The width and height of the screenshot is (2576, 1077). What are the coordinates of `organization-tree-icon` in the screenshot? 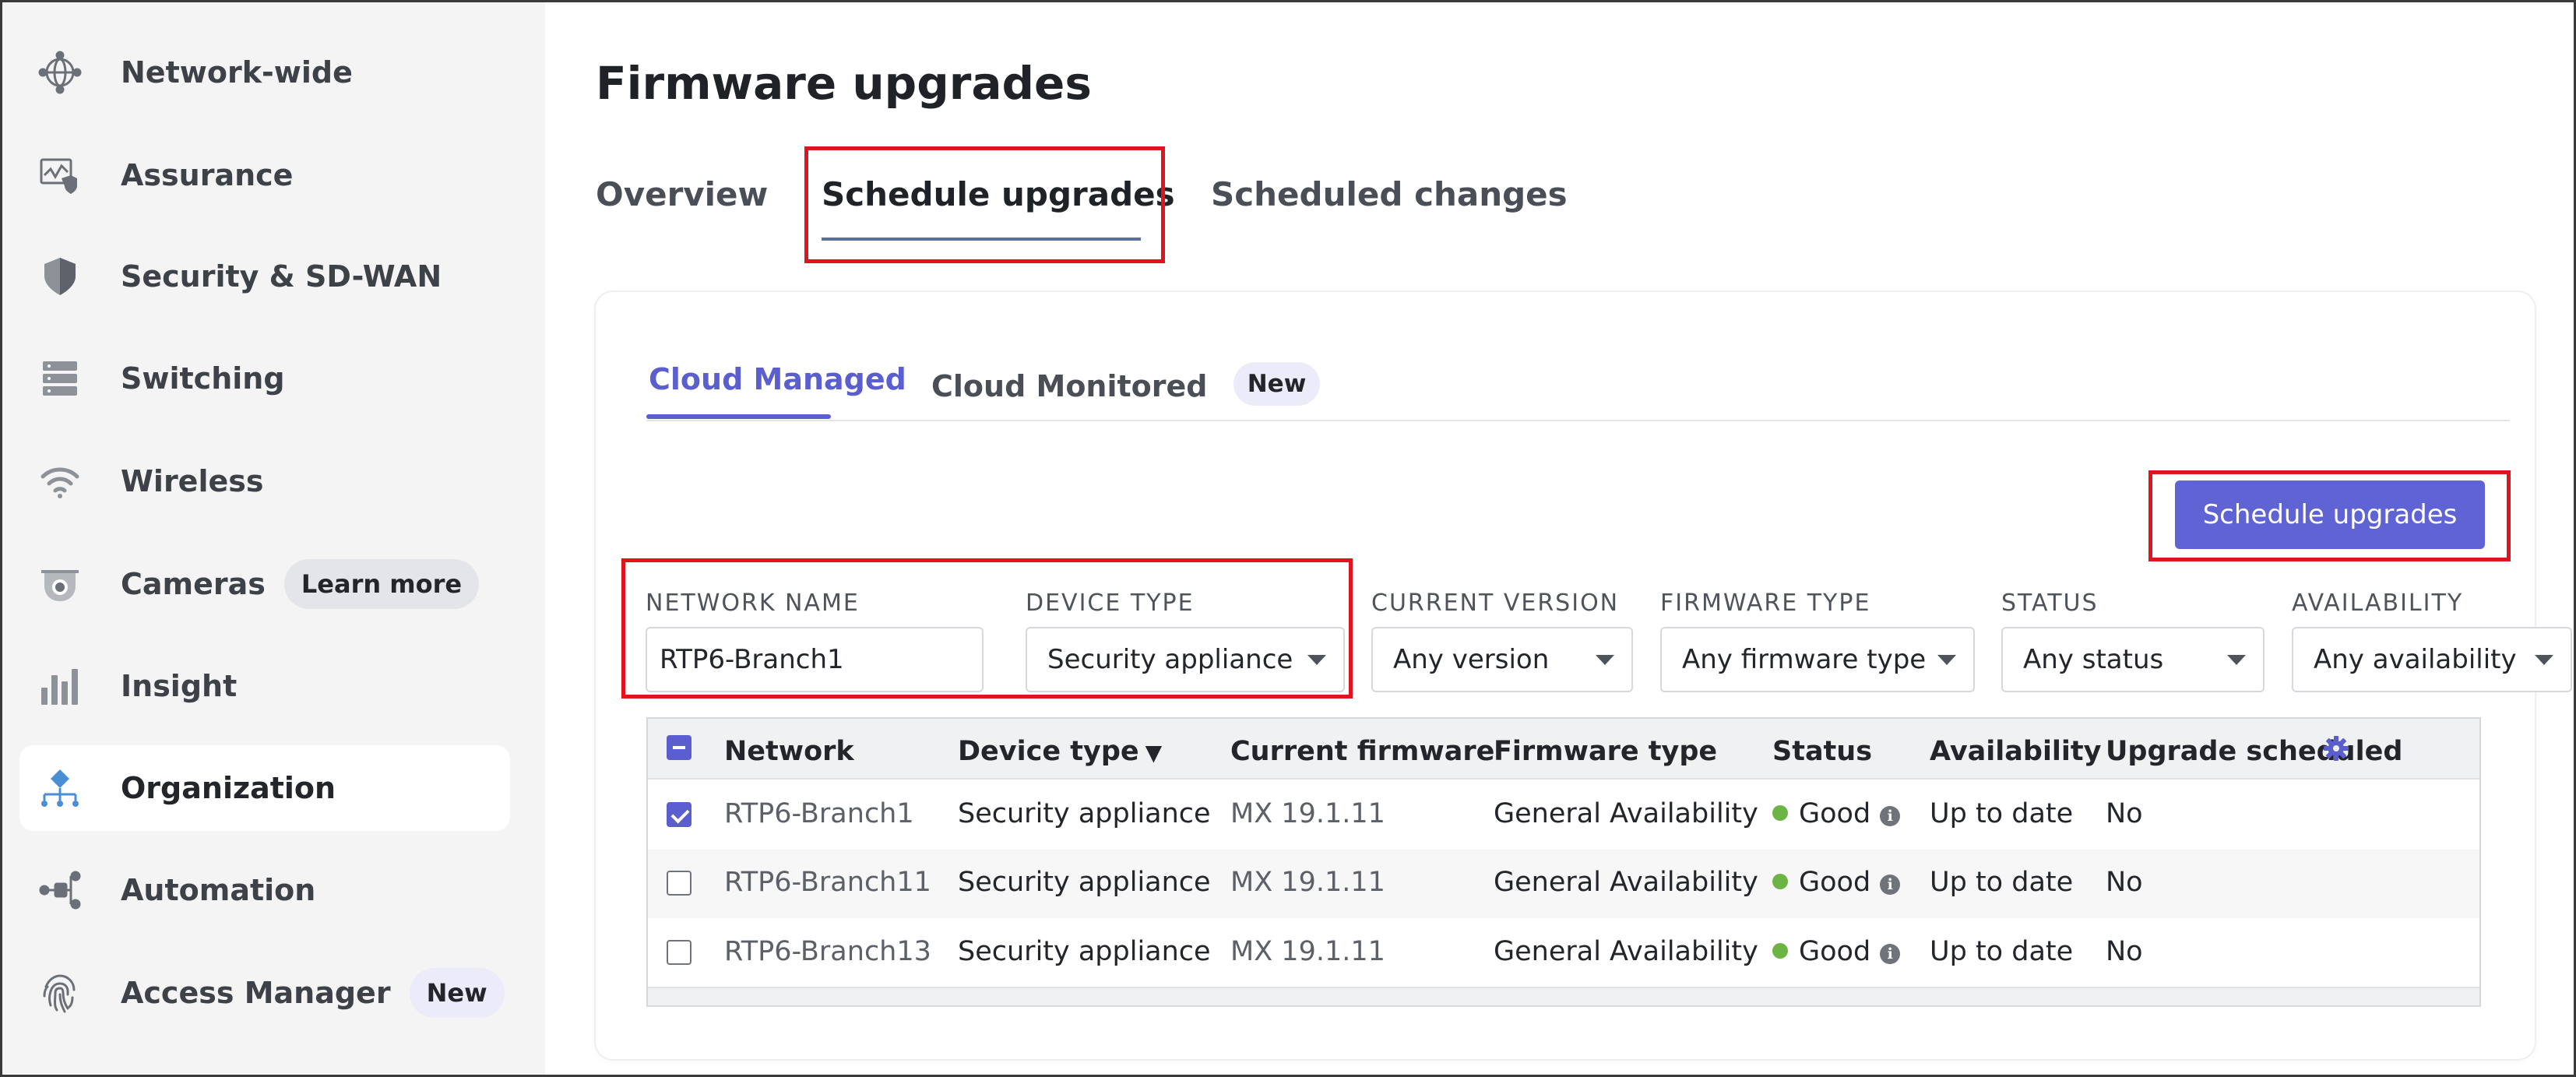 It's located at (60, 788).